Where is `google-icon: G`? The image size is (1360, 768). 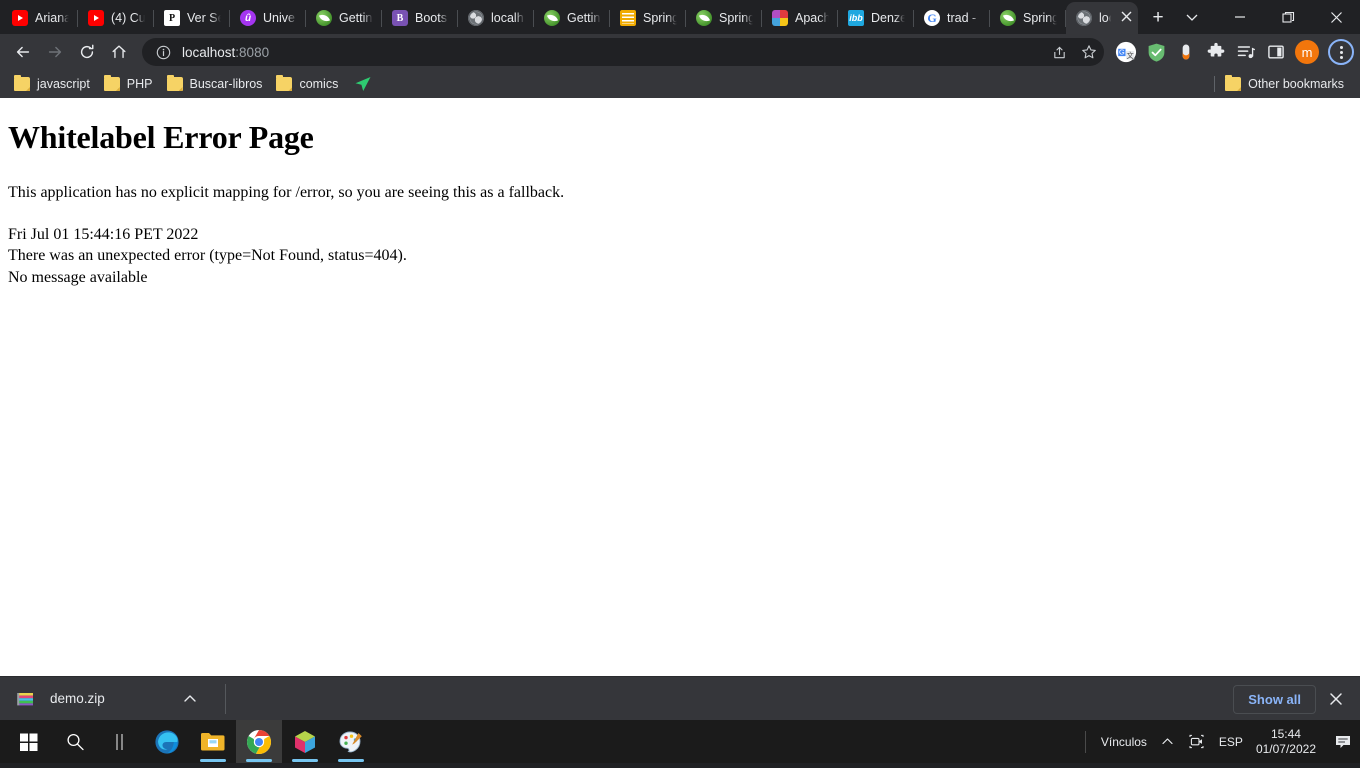
google-icon: G is located at coordinates (932, 18).